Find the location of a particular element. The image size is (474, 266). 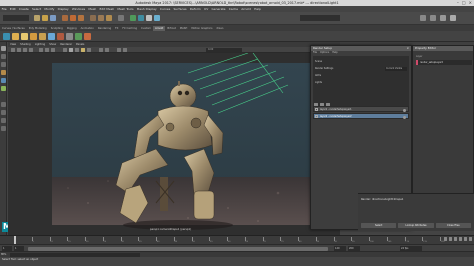

lasso-tool-icon is located at coordinates (3, 56).